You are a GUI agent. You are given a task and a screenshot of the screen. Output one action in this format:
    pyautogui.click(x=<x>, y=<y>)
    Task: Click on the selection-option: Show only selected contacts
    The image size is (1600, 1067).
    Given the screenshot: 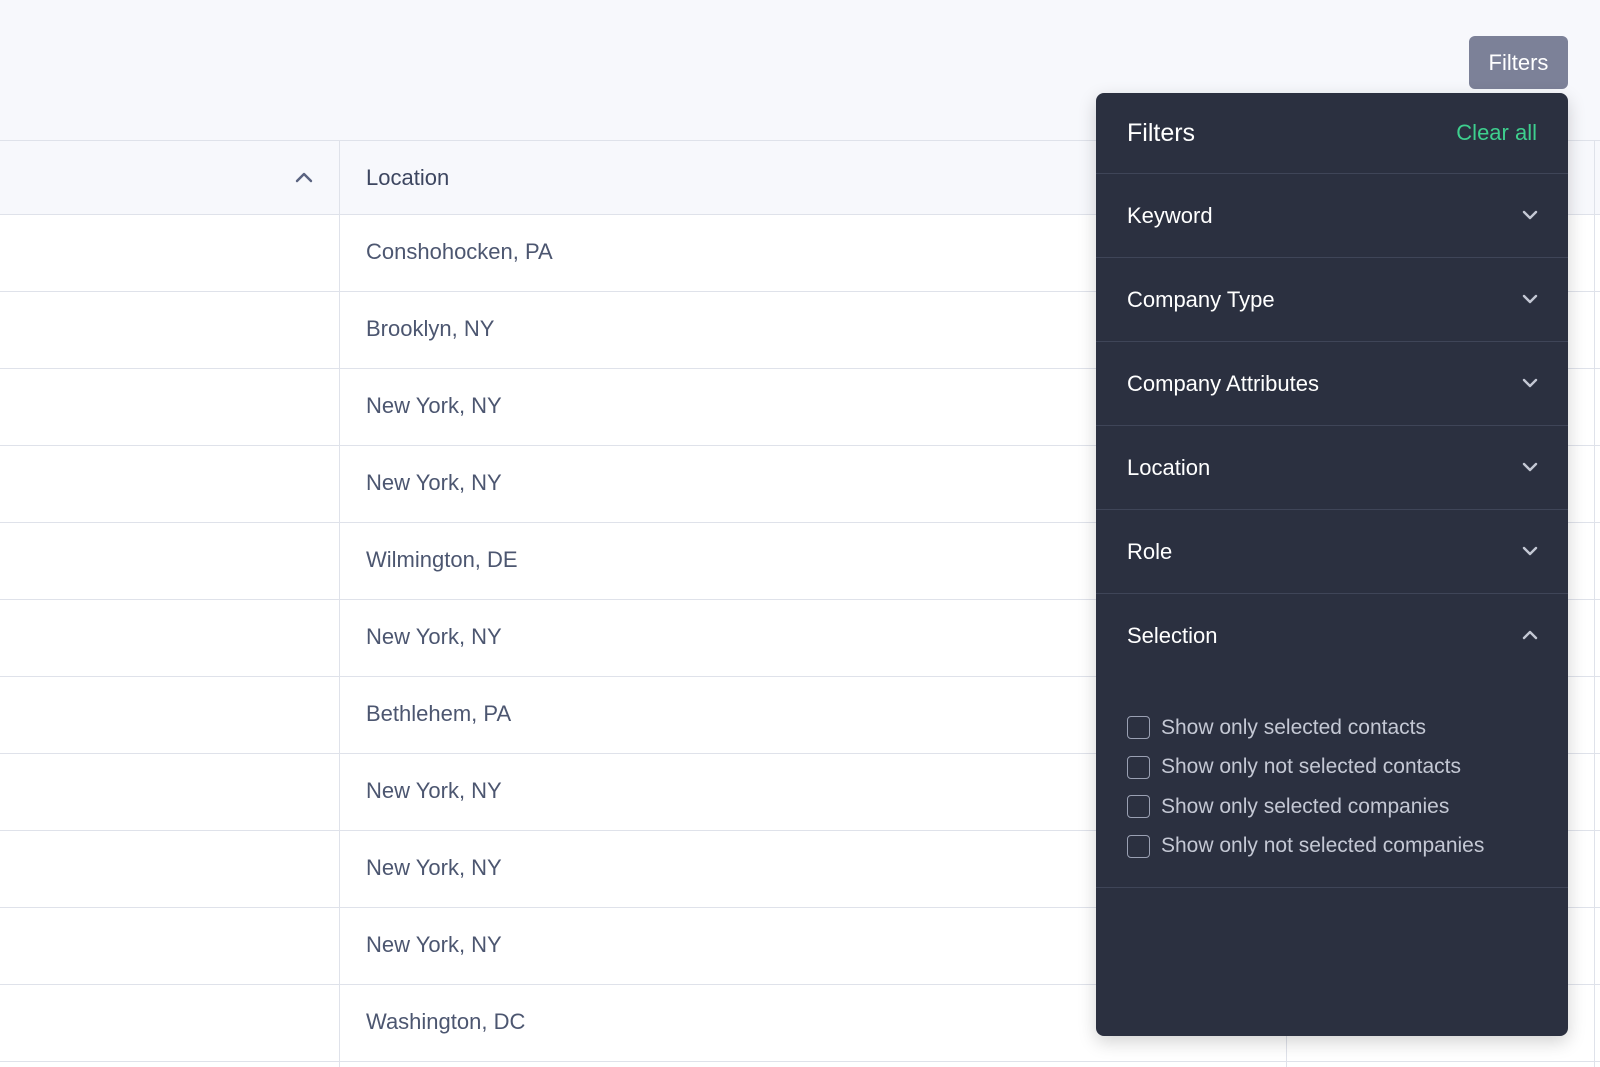 What is the action you would take?
    pyautogui.click(x=1305, y=728)
    